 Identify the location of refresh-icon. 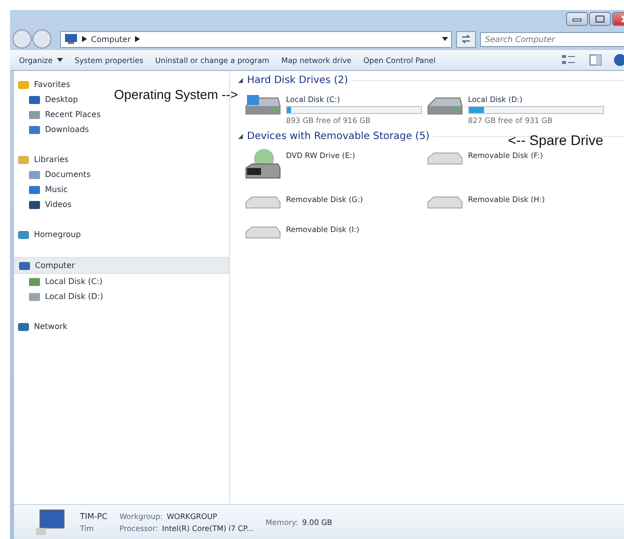
(466, 39).